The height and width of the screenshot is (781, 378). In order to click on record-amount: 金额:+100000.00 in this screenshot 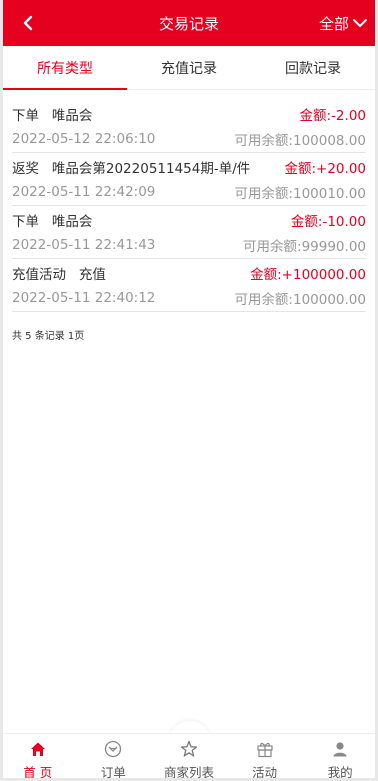, I will do `click(308, 275)`.